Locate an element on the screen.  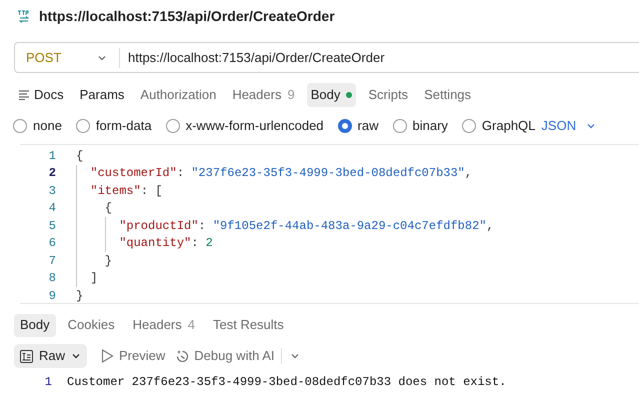
request-tab: Settings is located at coordinates (448, 95).